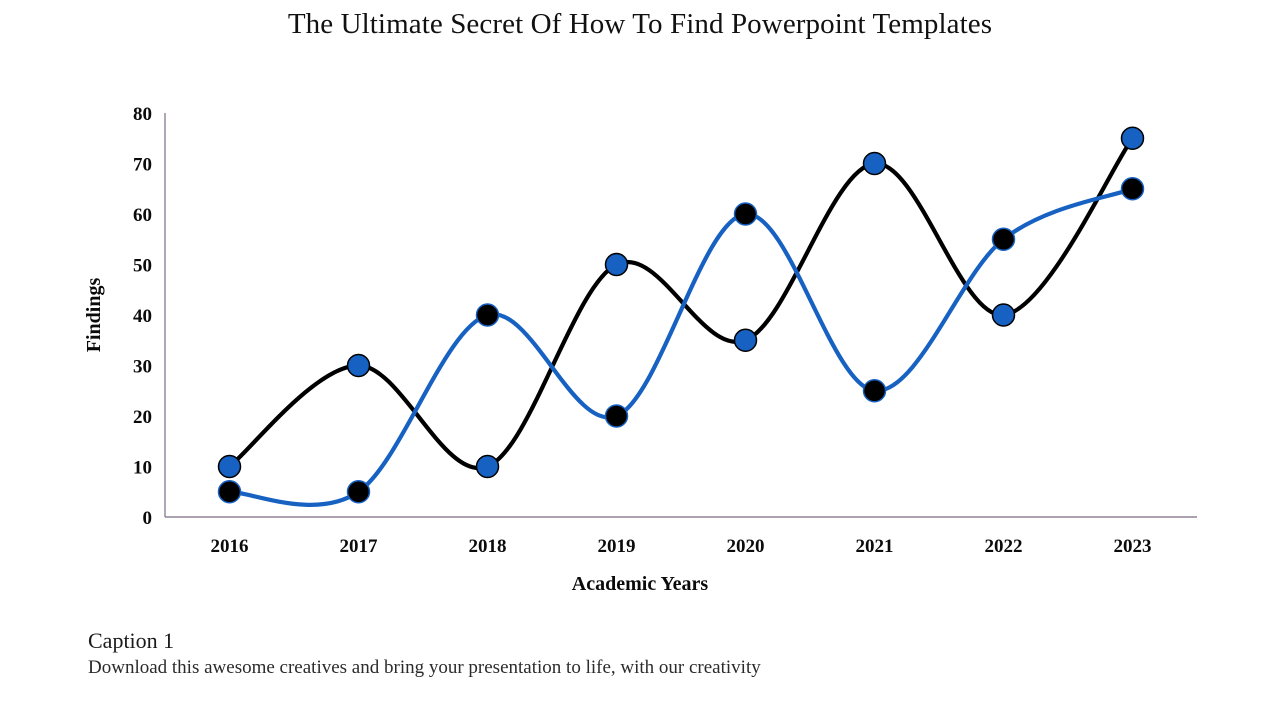 The height and width of the screenshot is (720, 1280). Describe the element at coordinates (142, 114) in the screenshot. I see `y-tick-label: 80` at that location.